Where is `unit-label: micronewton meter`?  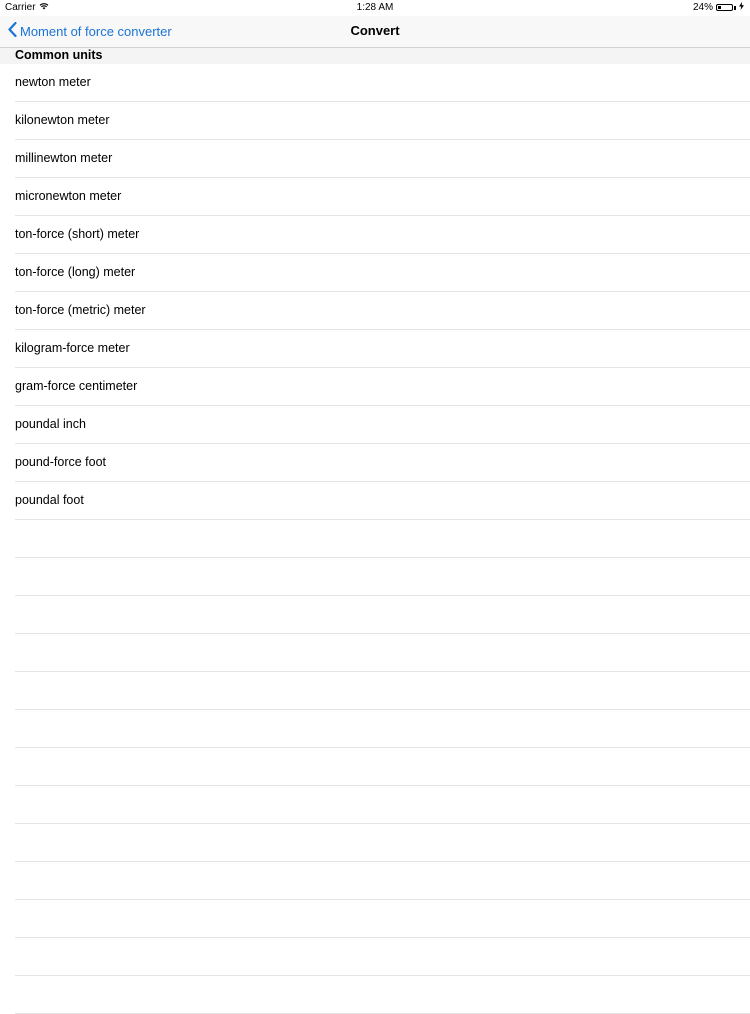 unit-label: micronewton meter is located at coordinates (68, 196).